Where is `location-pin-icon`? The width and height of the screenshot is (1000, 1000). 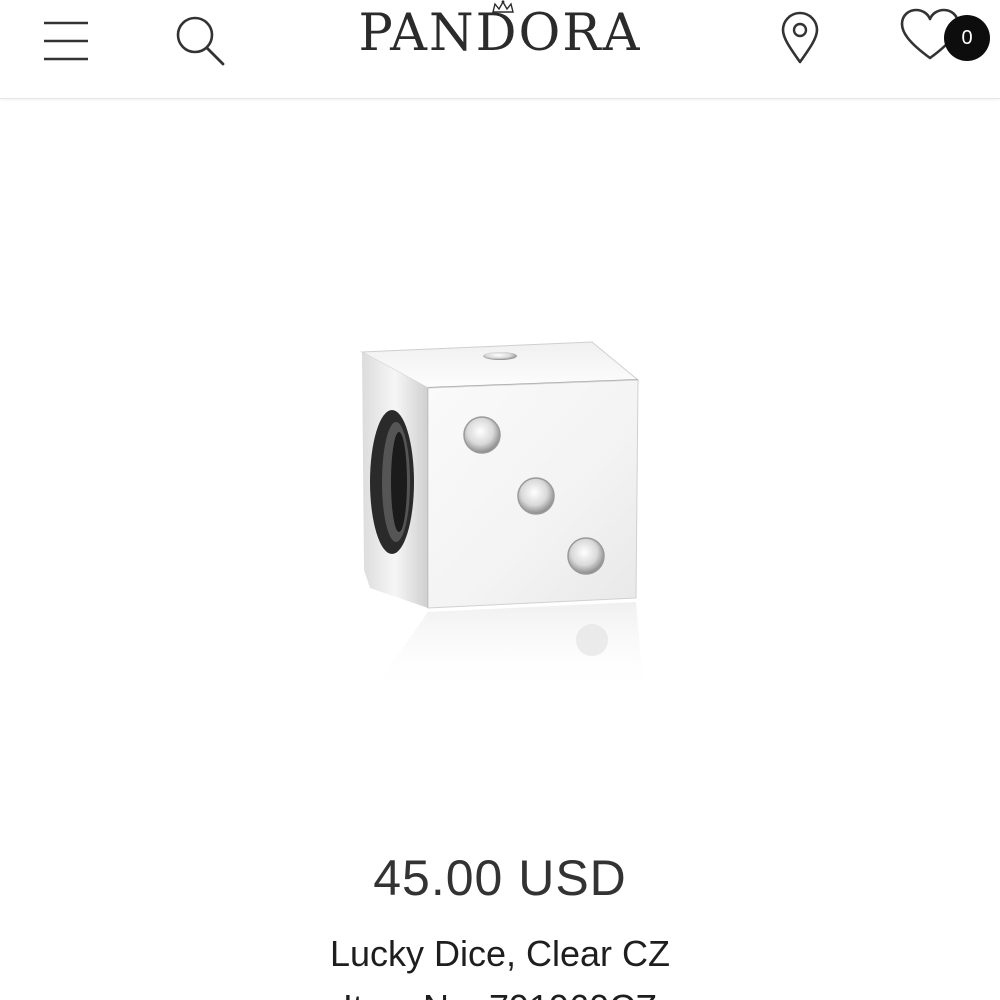 location-pin-icon is located at coordinates (800, 37).